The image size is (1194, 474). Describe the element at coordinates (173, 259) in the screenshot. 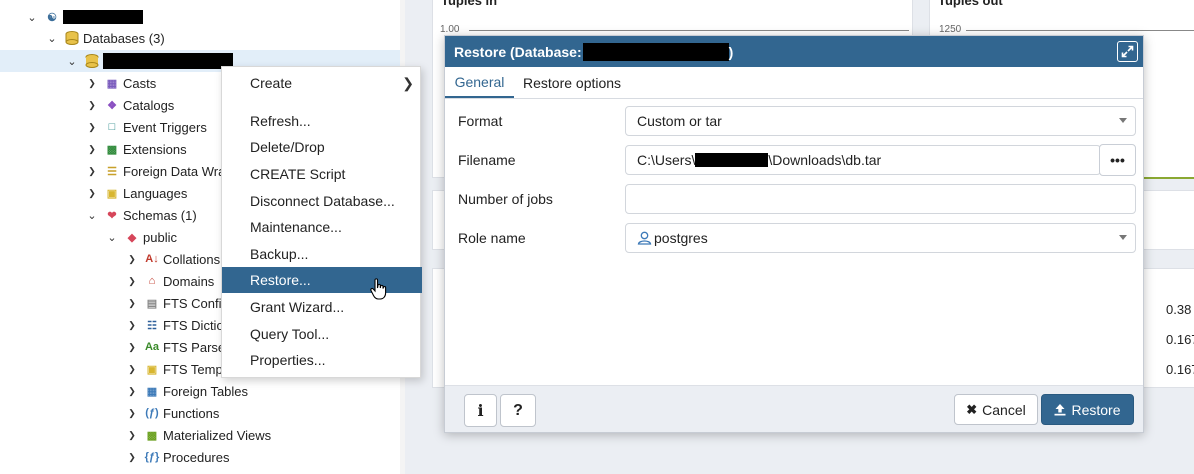

I see `tree-item-collations: ❯ A↓ Collations` at that location.